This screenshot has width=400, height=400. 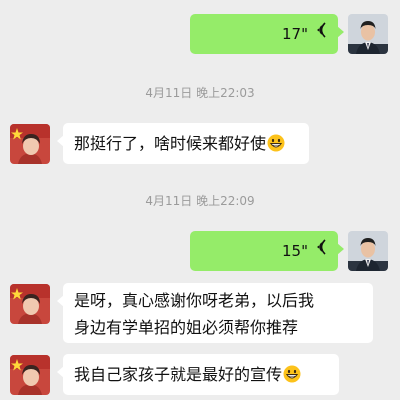 I want to click on timestamp: 4月11日 晚上22:09, so click(x=200, y=201).